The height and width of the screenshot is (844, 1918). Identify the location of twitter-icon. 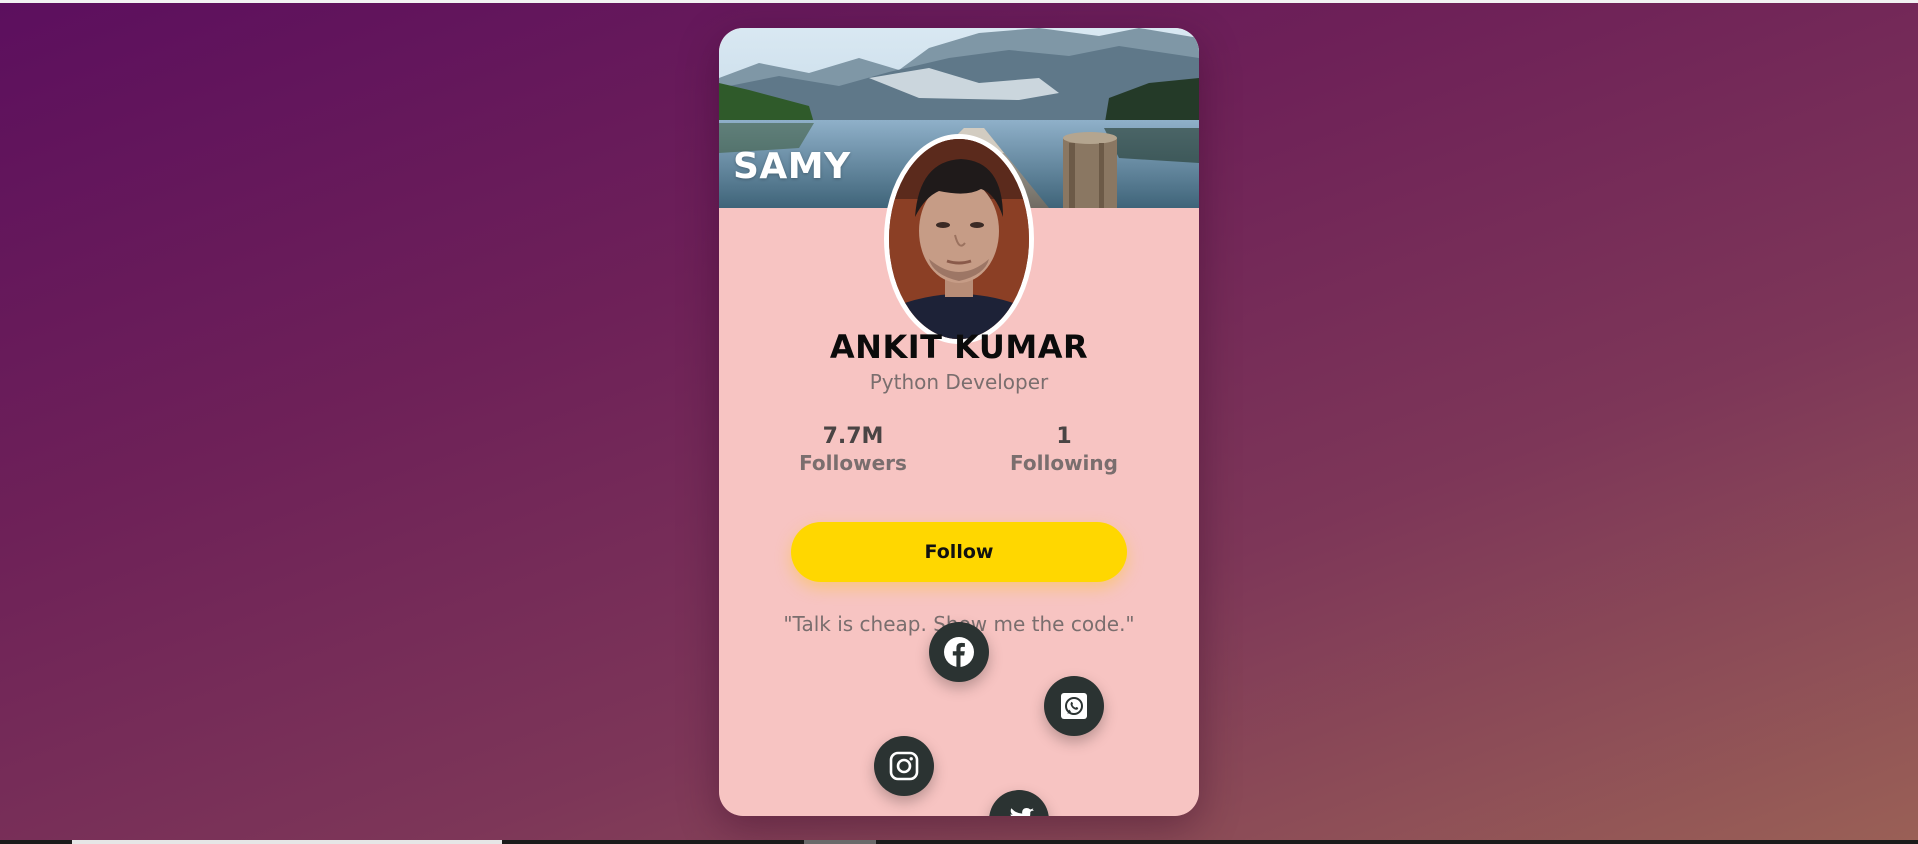
(1022, 812).